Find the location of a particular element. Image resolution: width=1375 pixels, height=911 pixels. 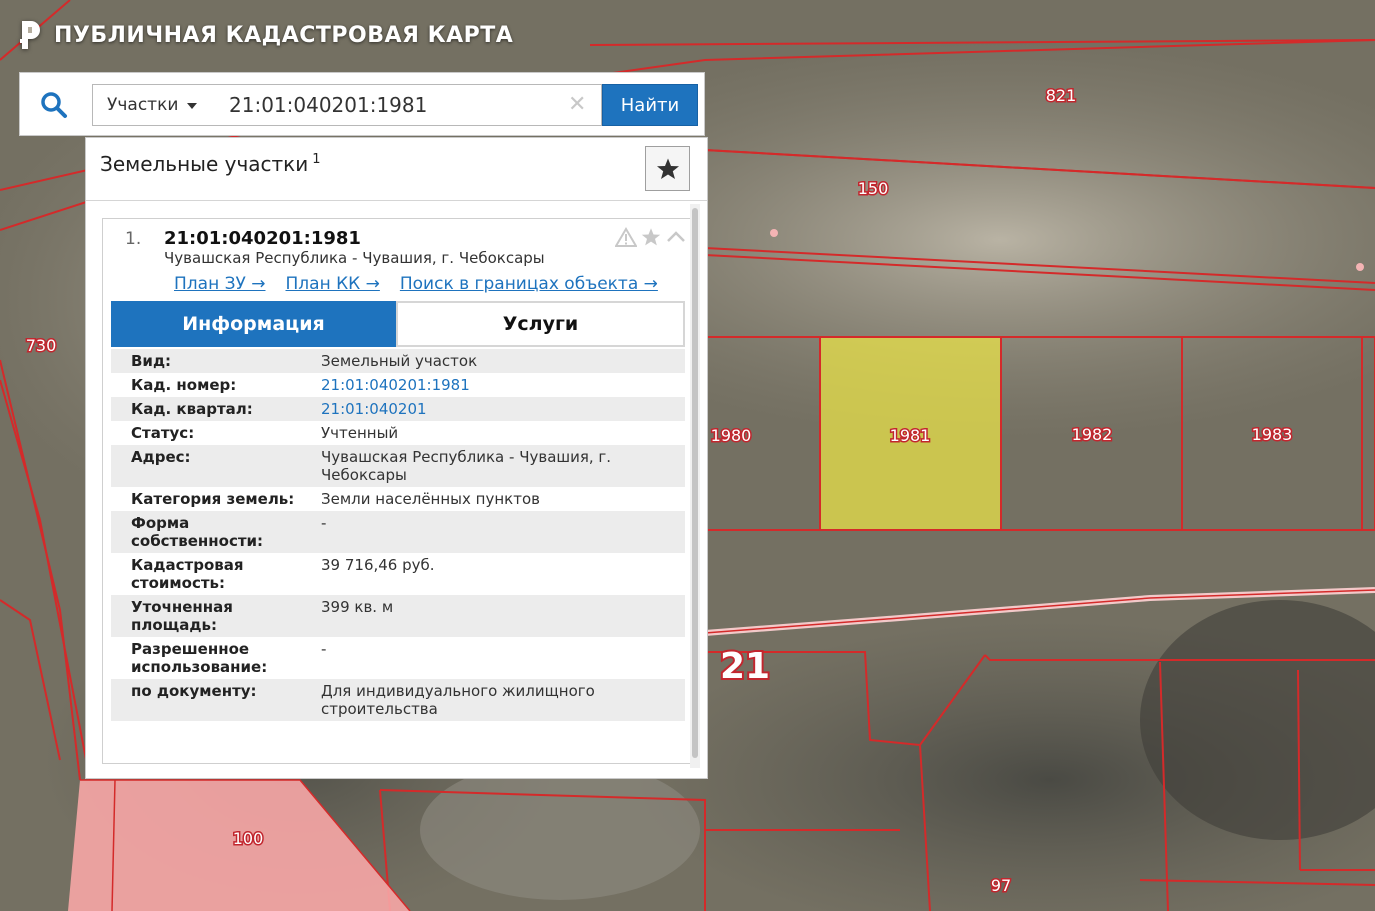

plan-kk-link: План КК → is located at coordinates (333, 284).